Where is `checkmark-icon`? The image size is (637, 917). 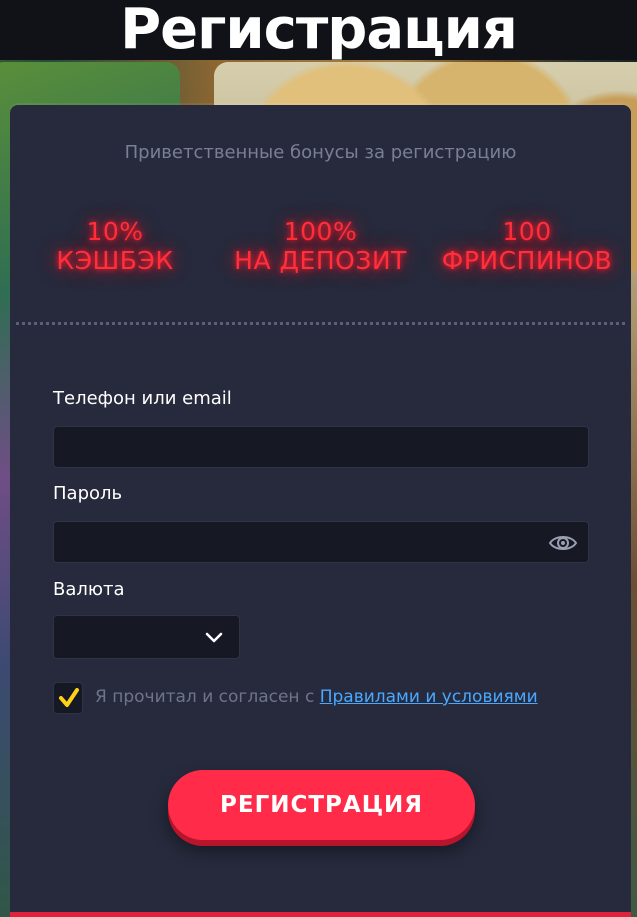
checkmark-icon is located at coordinates (69, 697).